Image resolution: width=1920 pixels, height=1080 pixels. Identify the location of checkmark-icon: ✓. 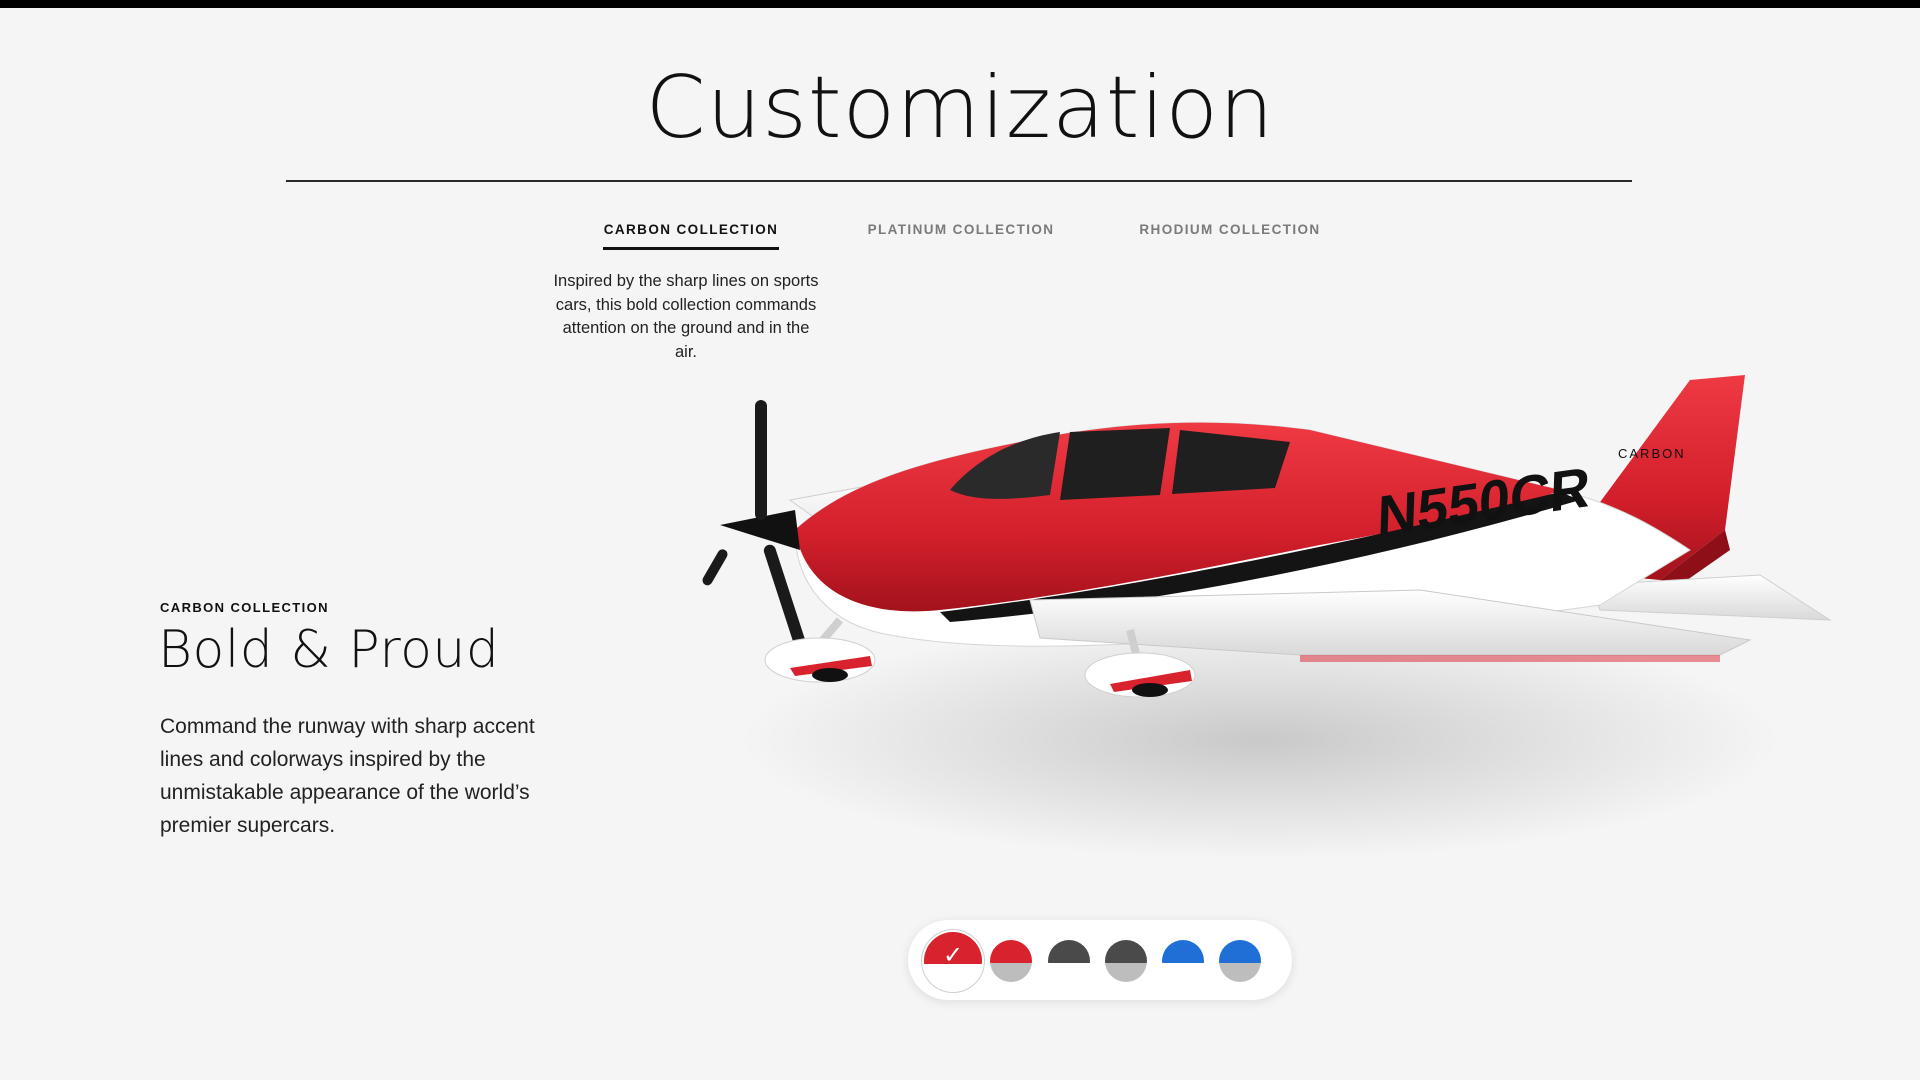
(953, 956).